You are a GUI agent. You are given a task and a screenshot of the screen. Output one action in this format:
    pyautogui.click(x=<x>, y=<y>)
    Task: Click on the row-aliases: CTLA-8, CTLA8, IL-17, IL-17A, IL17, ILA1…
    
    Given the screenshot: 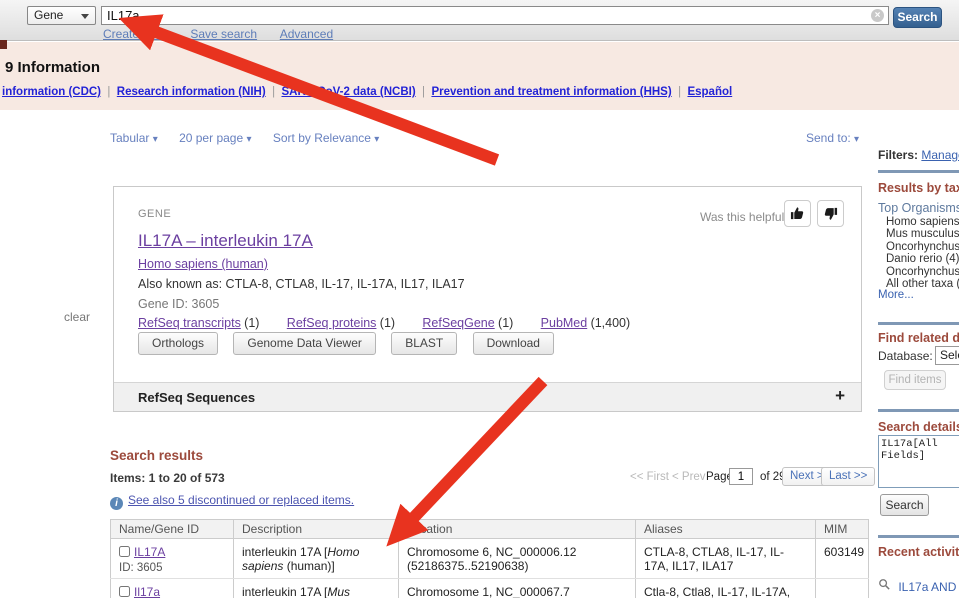 What is the action you would take?
    pyautogui.click(x=725, y=558)
    